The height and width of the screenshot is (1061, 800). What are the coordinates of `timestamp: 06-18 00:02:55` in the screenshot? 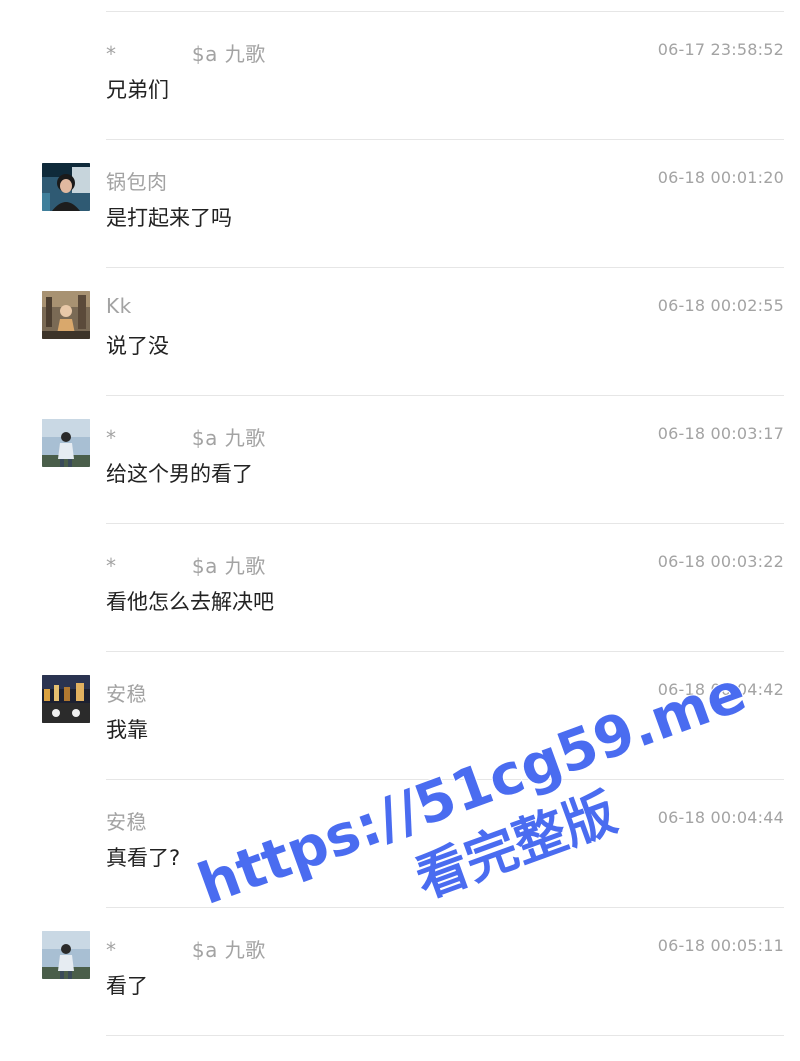 It's located at (720, 305).